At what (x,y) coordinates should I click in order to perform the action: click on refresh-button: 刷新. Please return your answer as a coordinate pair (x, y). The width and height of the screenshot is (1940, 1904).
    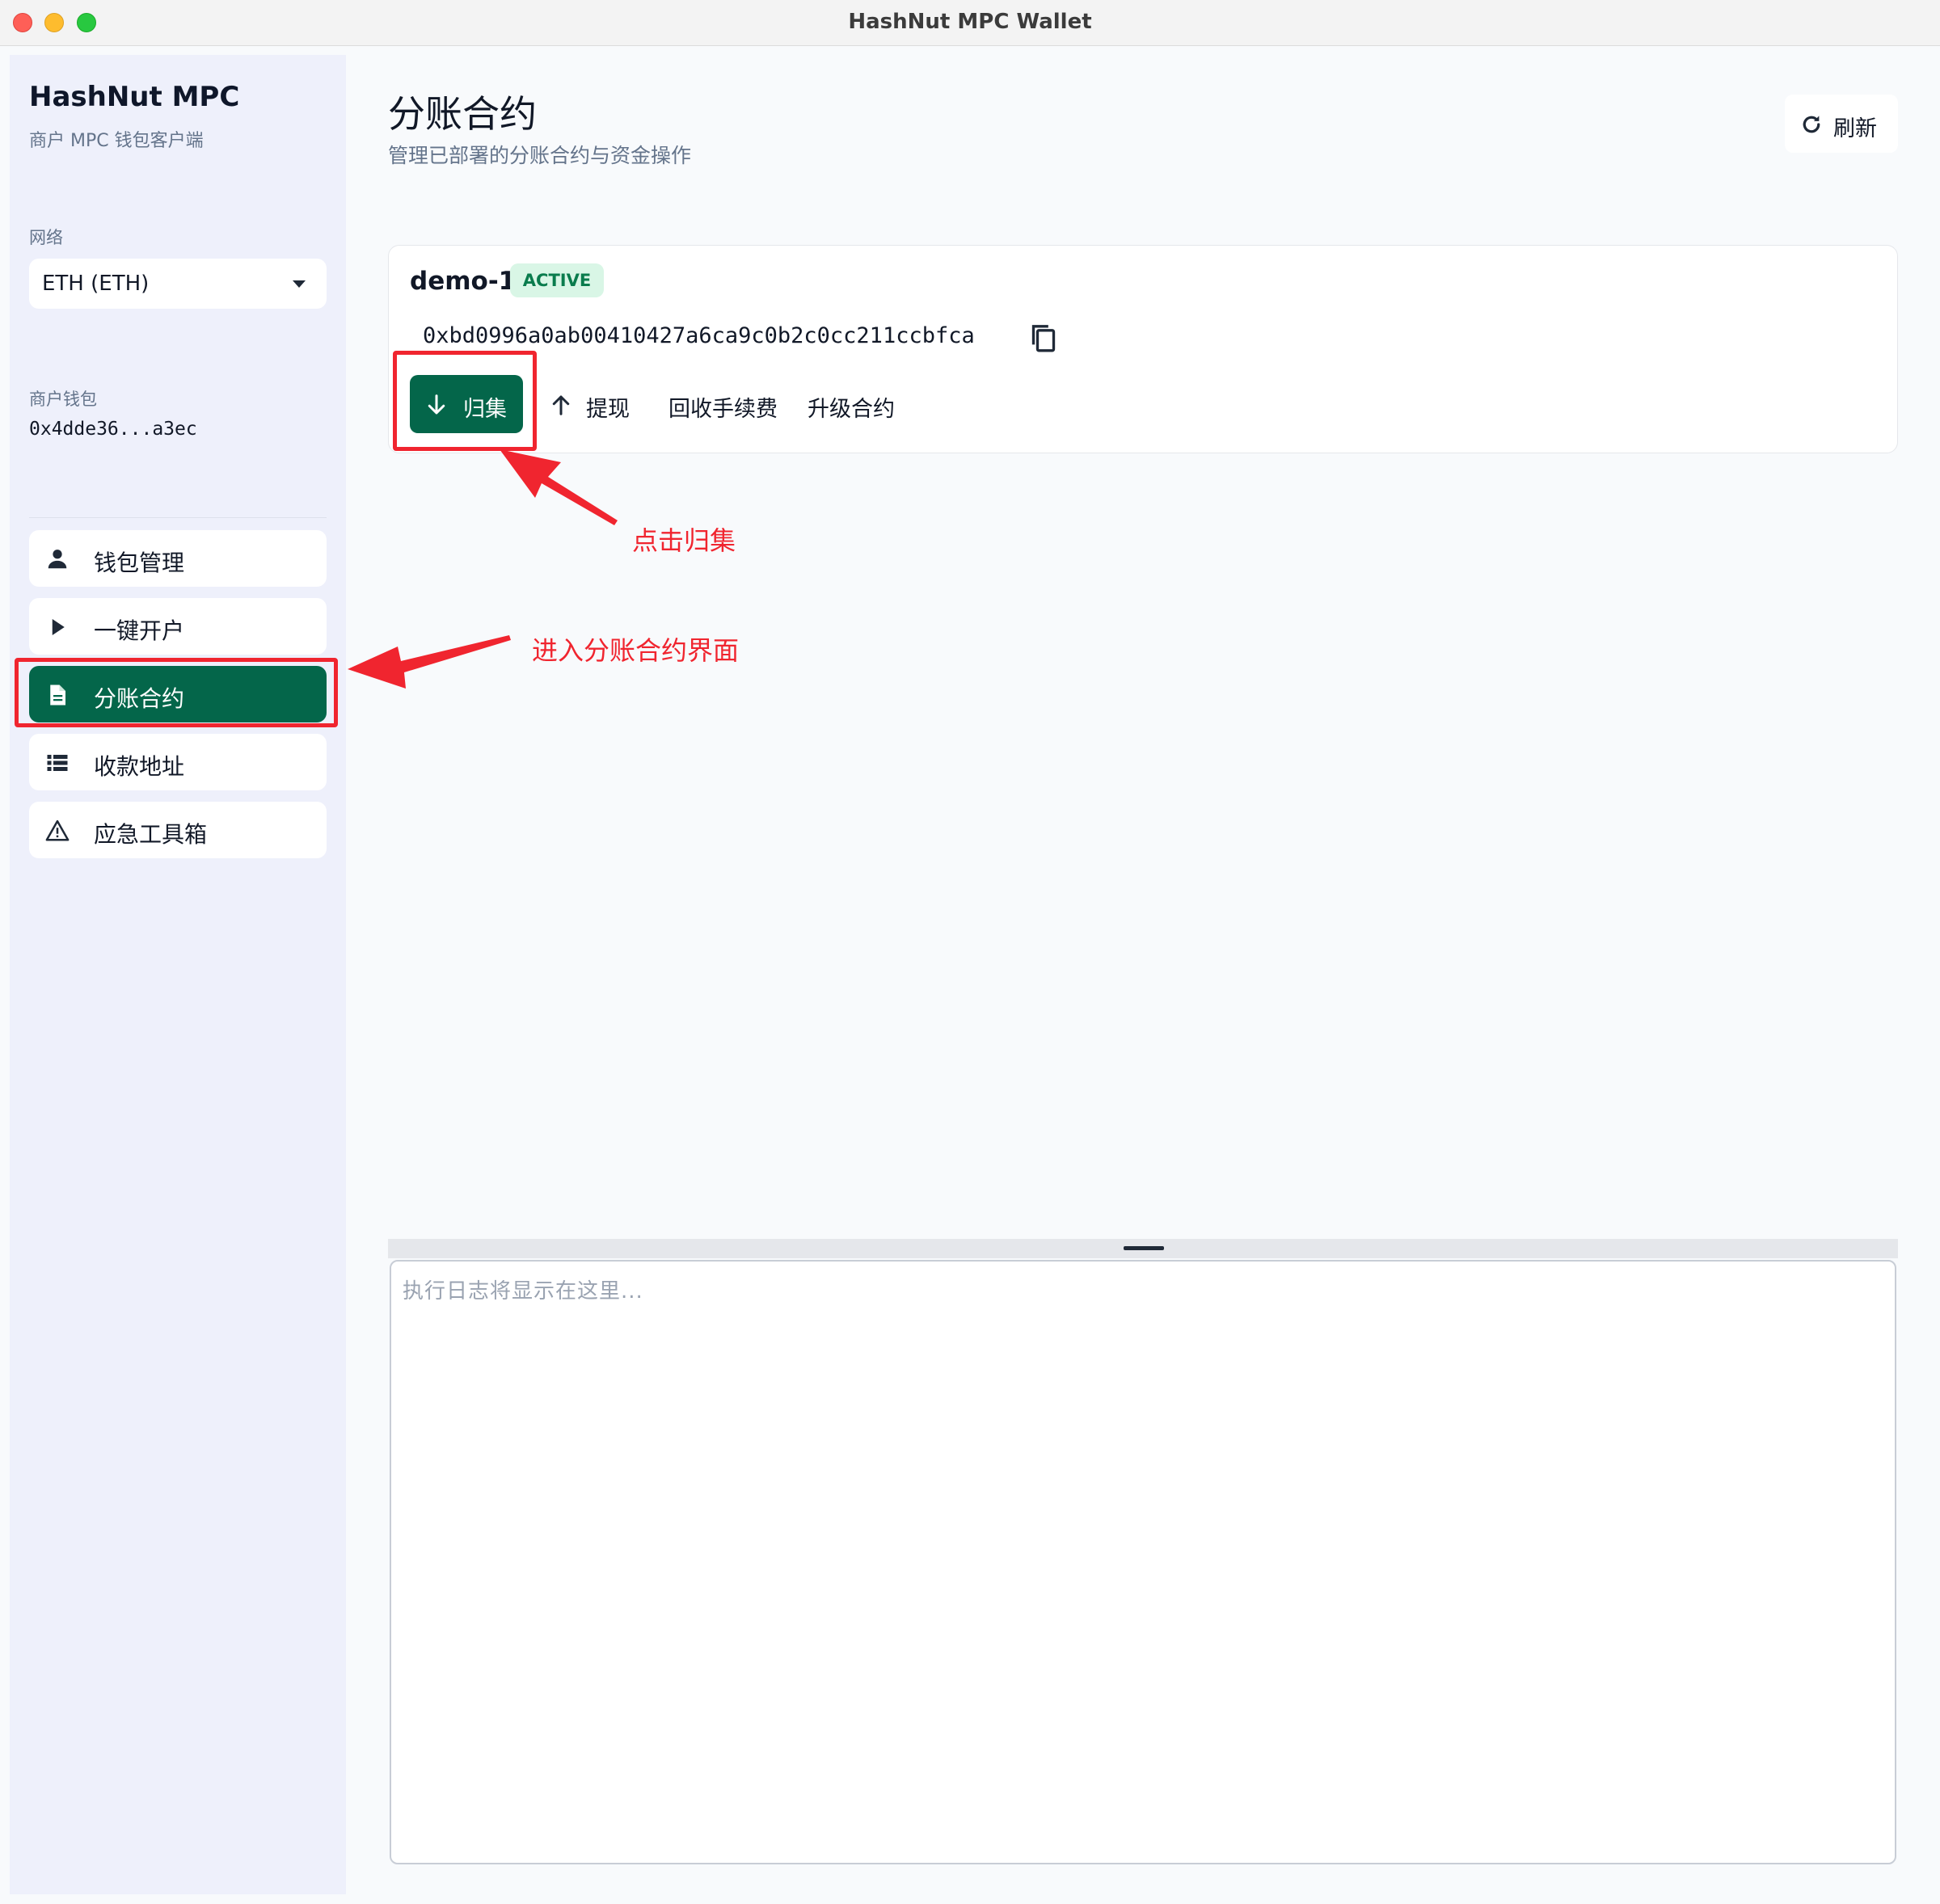
    Looking at the image, I should click on (1842, 124).